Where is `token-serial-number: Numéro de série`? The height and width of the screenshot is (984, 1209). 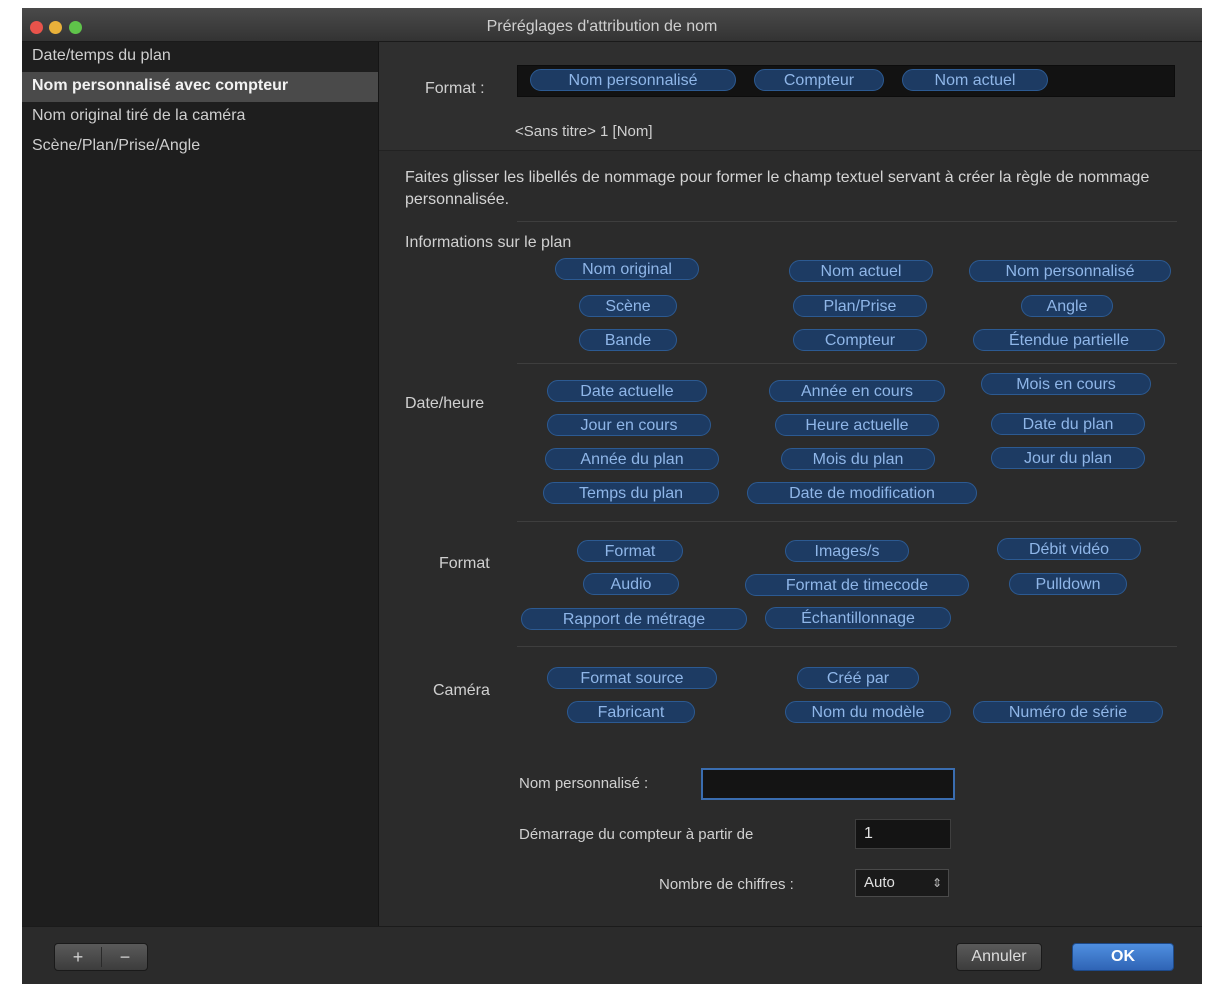
token-serial-number: Numéro de série is located at coordinates (1068, 712).